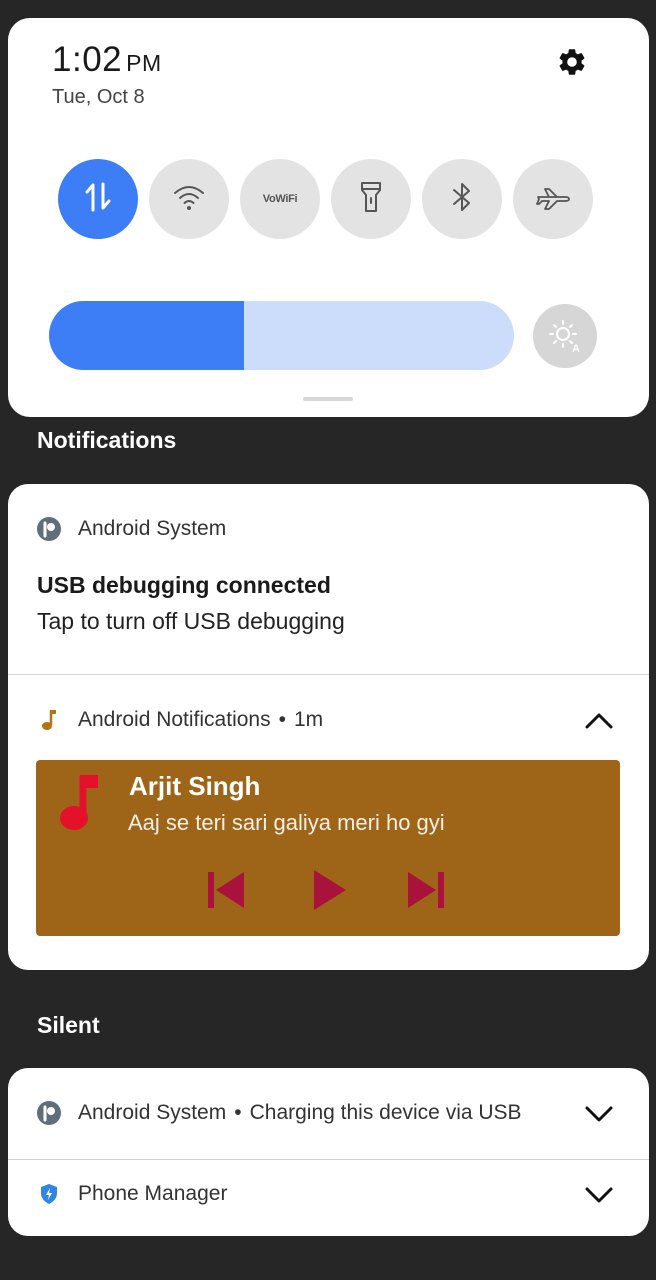  What do you see at coordinates (385, 1112) in the screenshot?
I see `charging-notification-text: Charging this device via USB` at bounding box center [385, 1112].